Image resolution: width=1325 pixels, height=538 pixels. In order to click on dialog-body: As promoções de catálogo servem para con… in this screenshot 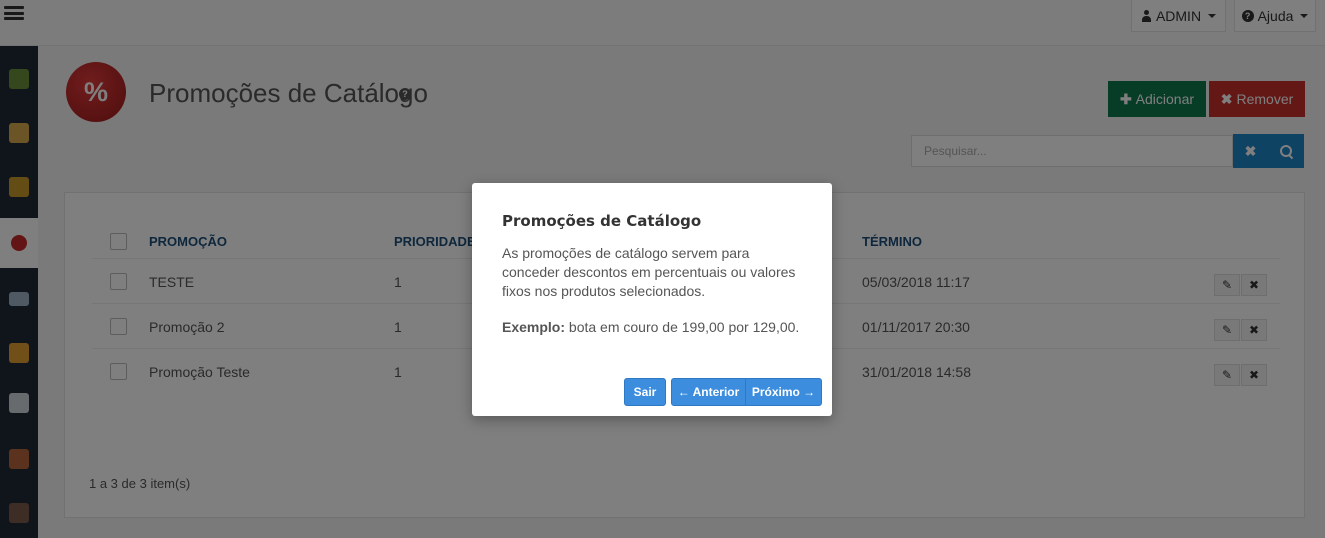, I will do `click(649, 272)`.